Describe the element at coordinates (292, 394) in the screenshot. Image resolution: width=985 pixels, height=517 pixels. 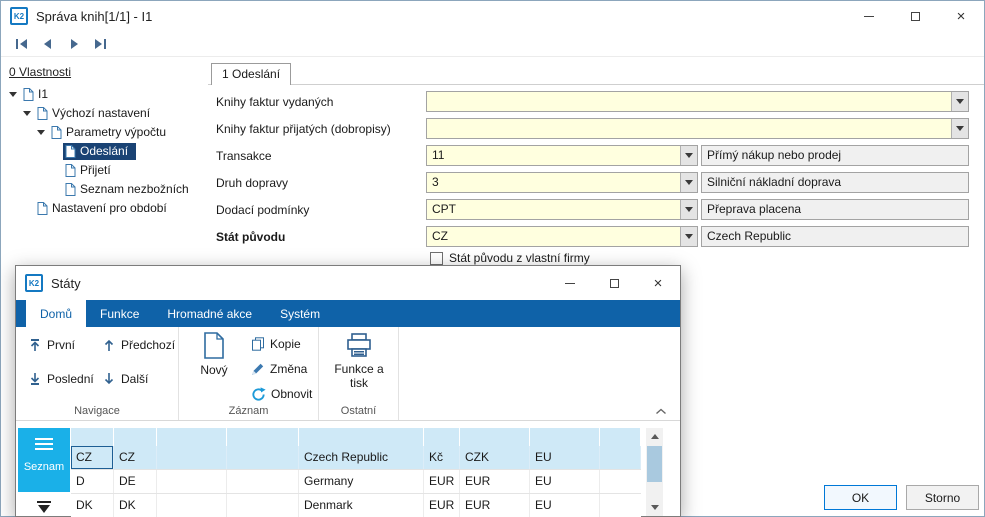
I see `button-label: Obnovit` at that location.